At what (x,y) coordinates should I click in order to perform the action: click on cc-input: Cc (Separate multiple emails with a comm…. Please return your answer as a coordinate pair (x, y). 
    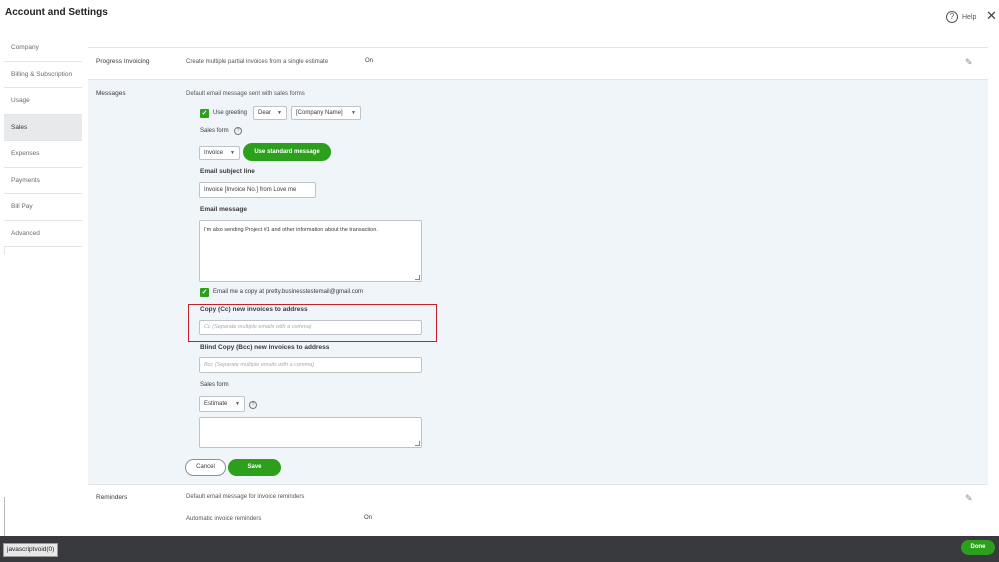
    Looking at the image, I should click on (310, 327).